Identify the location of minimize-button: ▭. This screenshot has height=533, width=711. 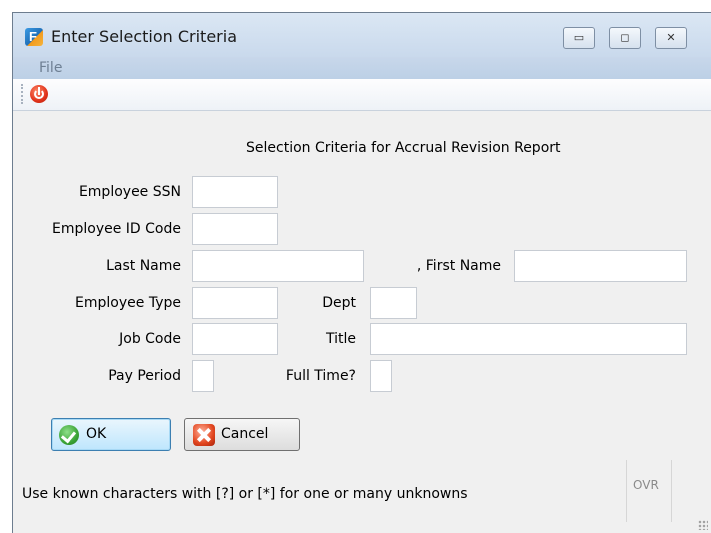
(579, 38).